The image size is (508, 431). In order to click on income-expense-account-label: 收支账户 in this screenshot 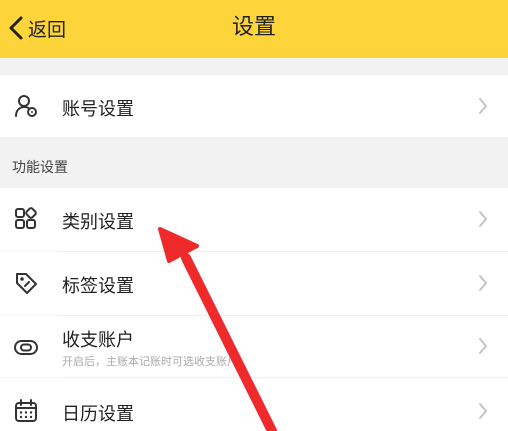, I will do `click(98, 340)`.